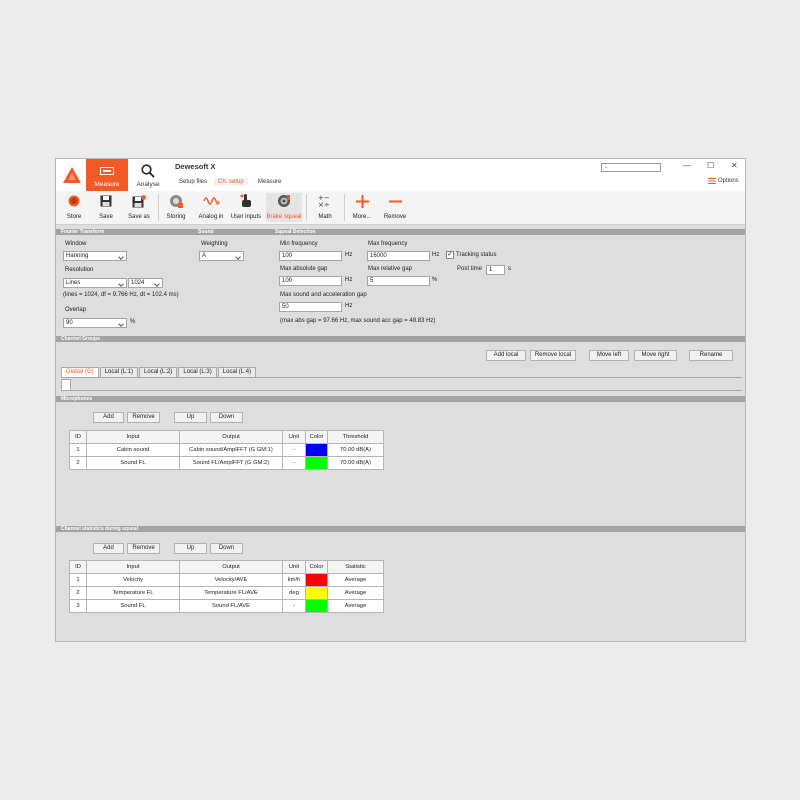 This screenshot has height=800, width=800. I want to click on resolution-label: Resolution, so click(79, 270).